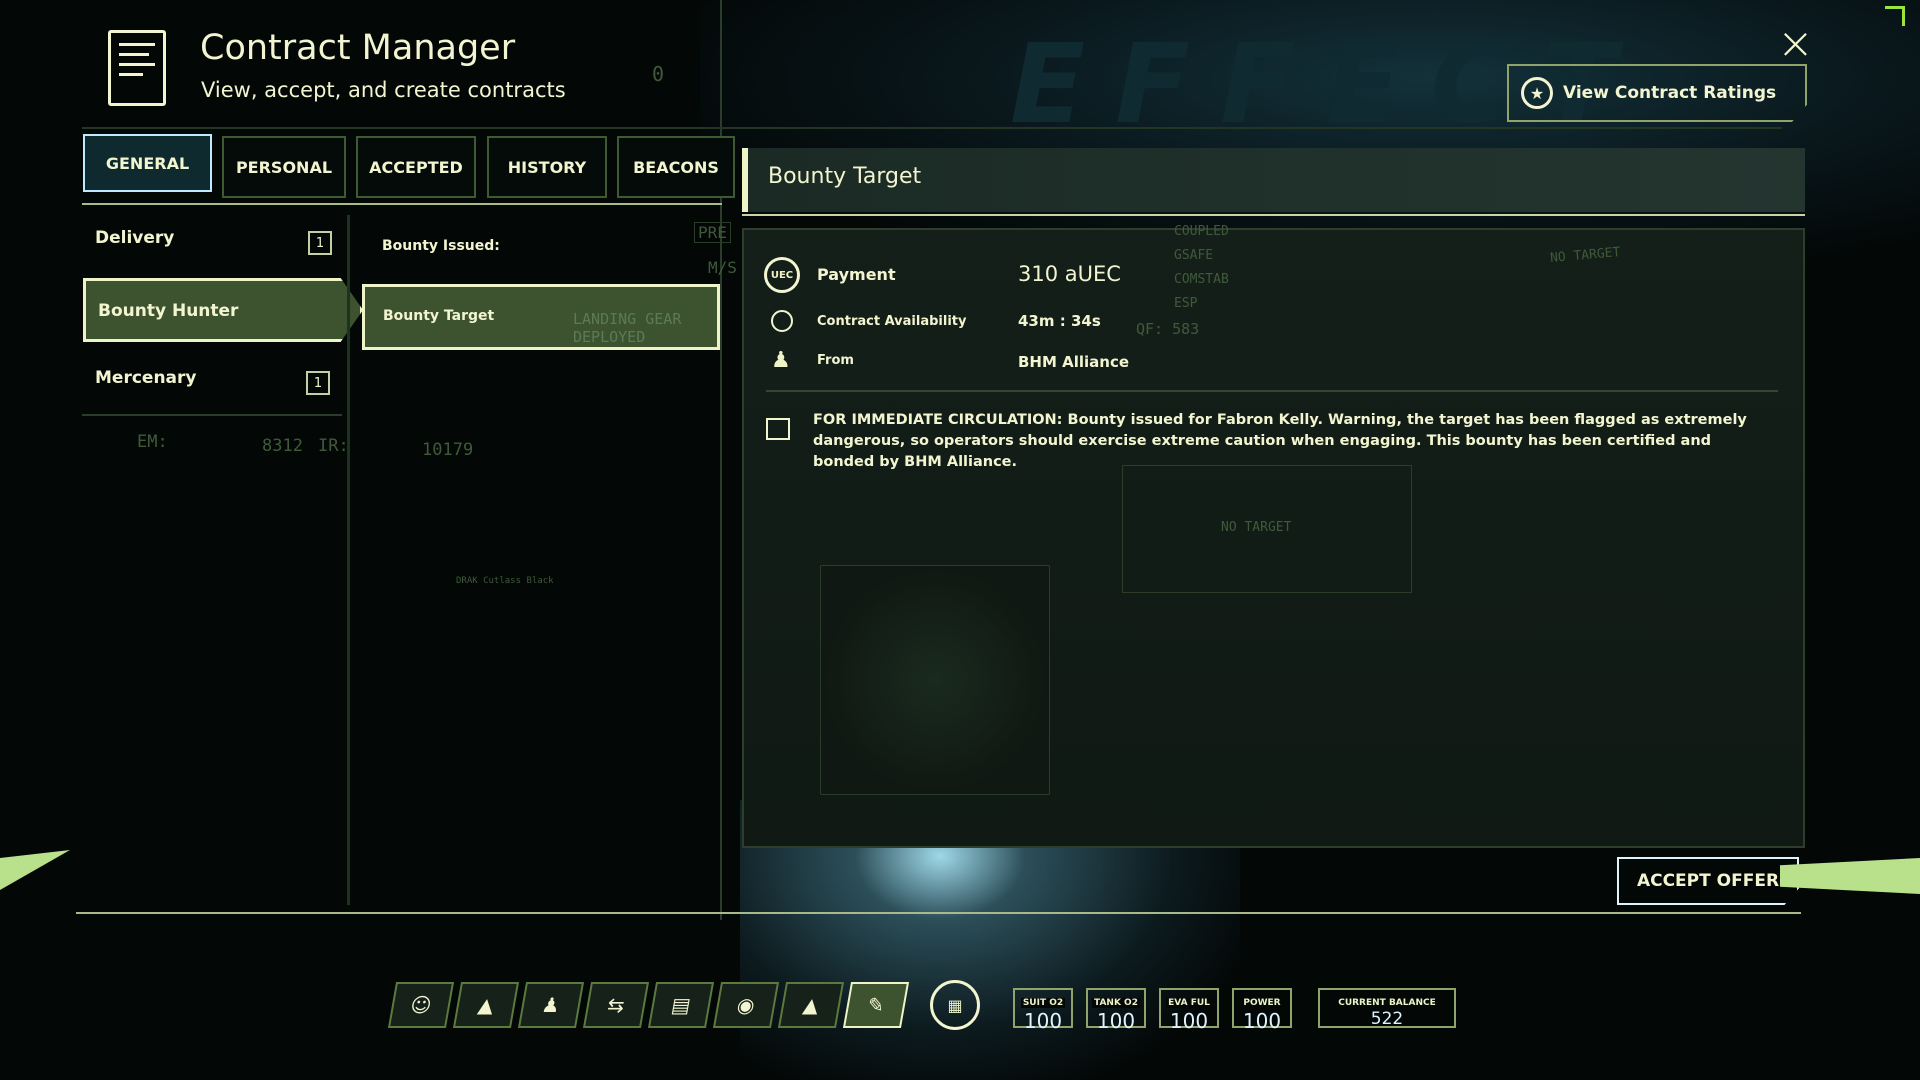  Describe the element at coordinates (383, 90) in the screenshot. I see `page-subtitle: View, accept, and create contracts` at that location.